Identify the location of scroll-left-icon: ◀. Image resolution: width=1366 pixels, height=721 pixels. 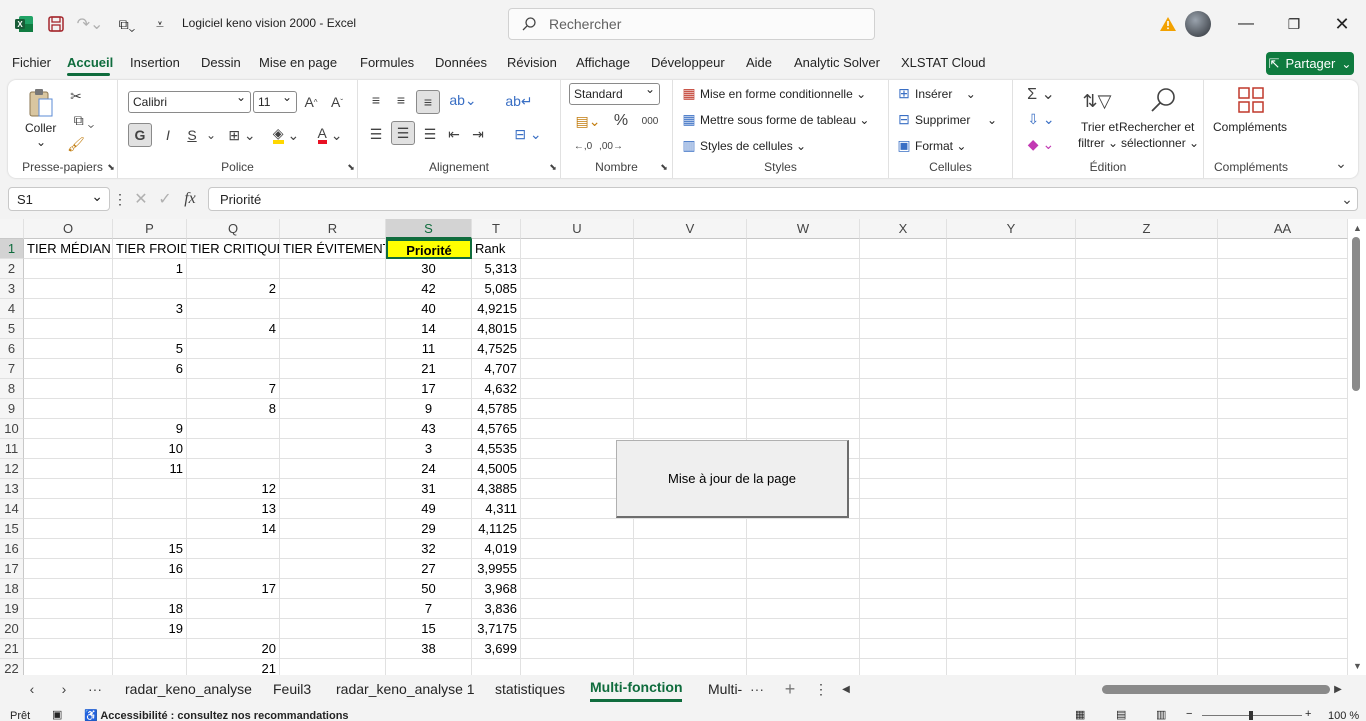
(846, 689).